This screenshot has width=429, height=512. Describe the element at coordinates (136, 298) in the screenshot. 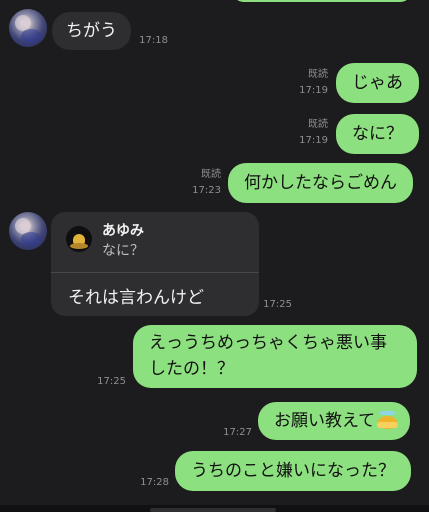

I see `reply-message-text: それは言わんけど` at that location.